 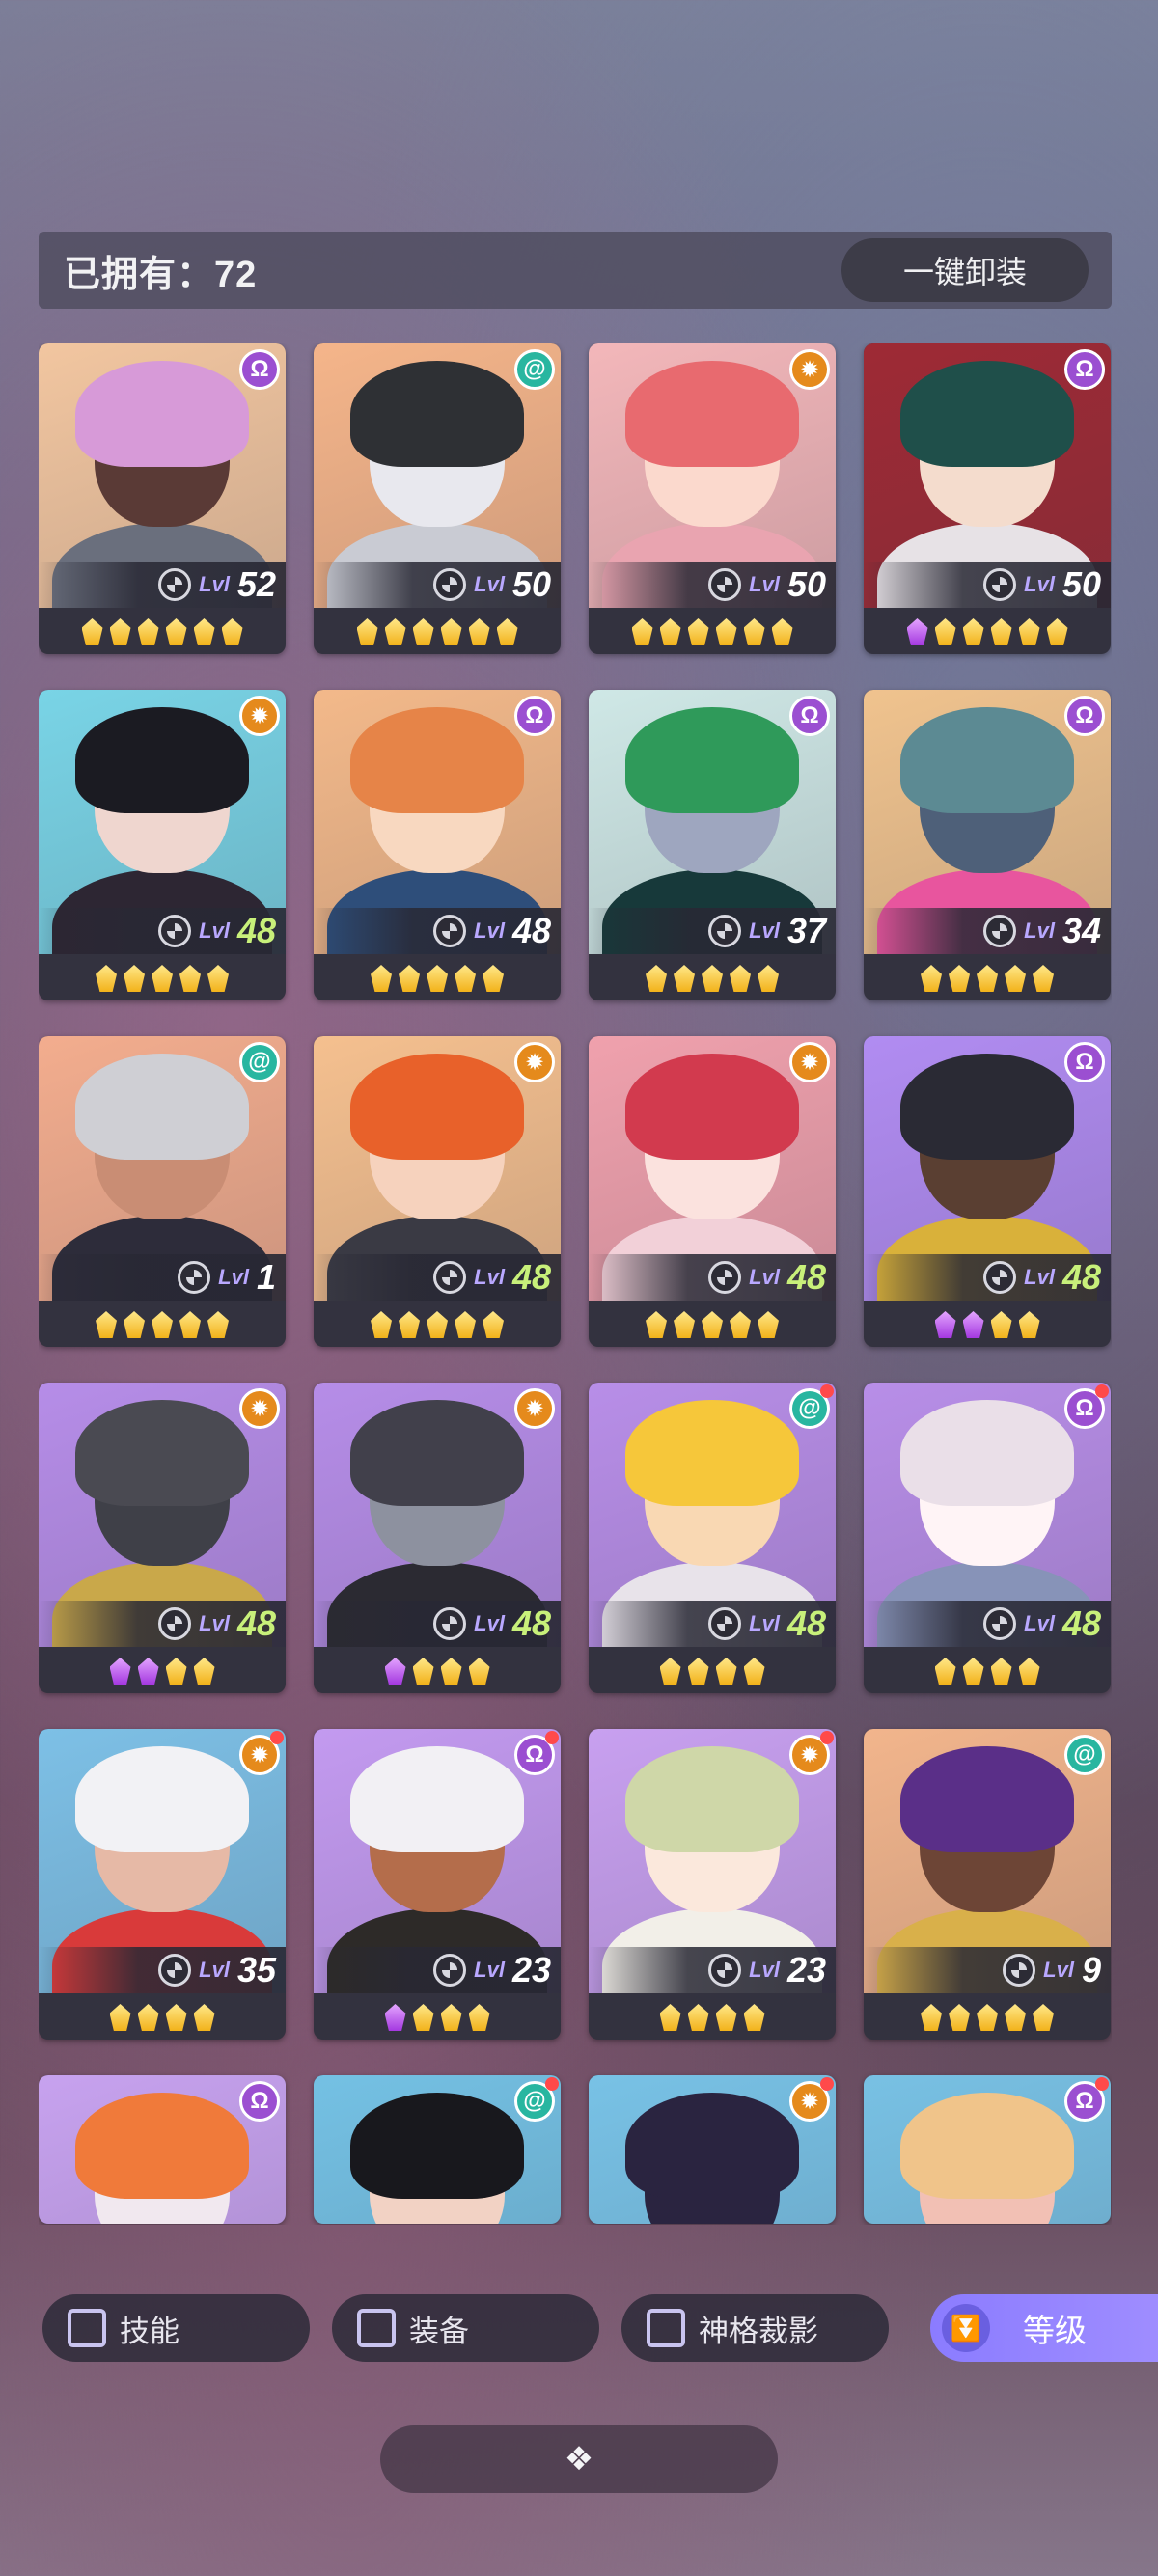 I want to click on hero-card: ✹, so click(x=712, y=2149).